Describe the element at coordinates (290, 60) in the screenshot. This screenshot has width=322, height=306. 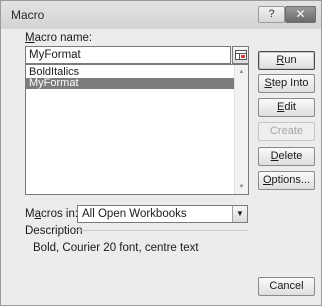
I see `run-label-rest: un` at that location.